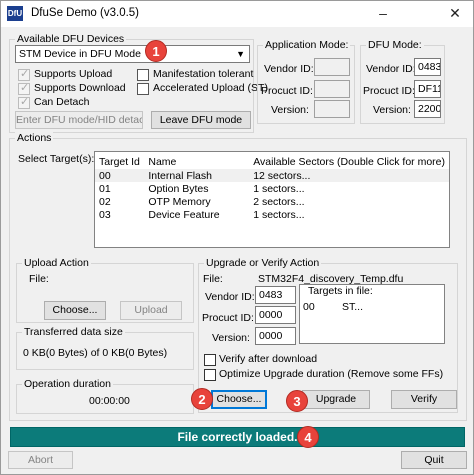 This screenshot has width=474, height=475. I want to click on upload-action-legend: Upload Action, so click(56, 263).